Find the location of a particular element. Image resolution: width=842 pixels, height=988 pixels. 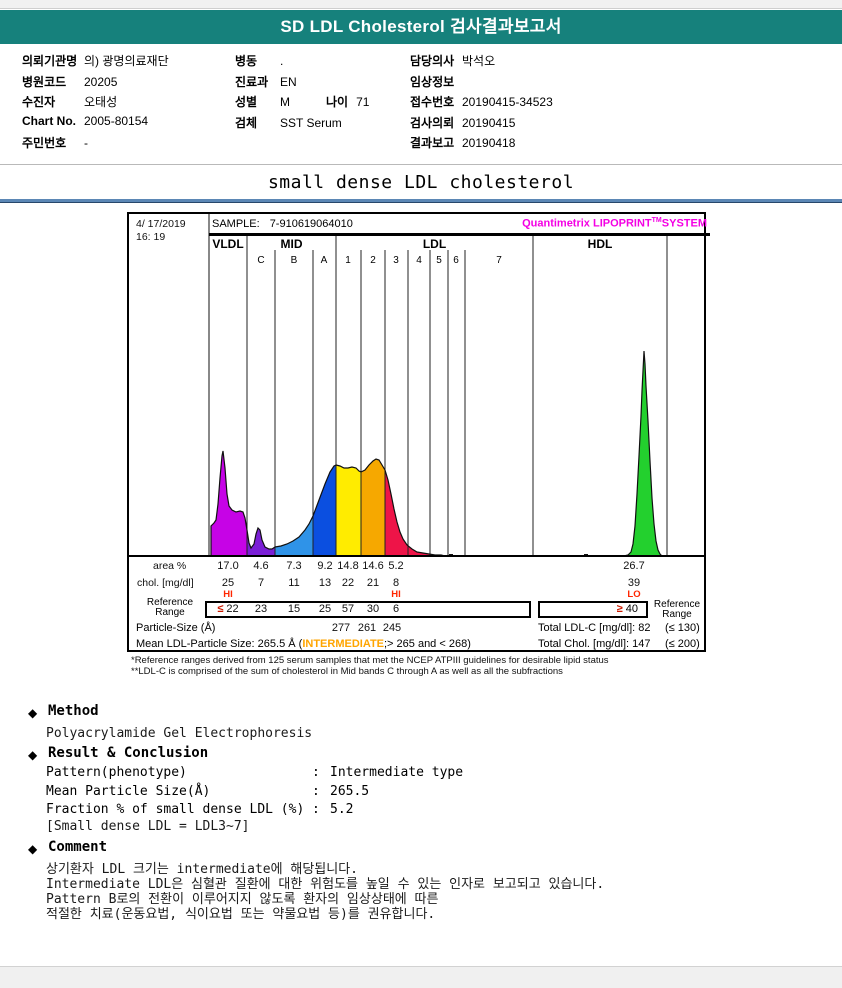

particle-size-LDL-2: 261 is located at coordinates (367, 628).